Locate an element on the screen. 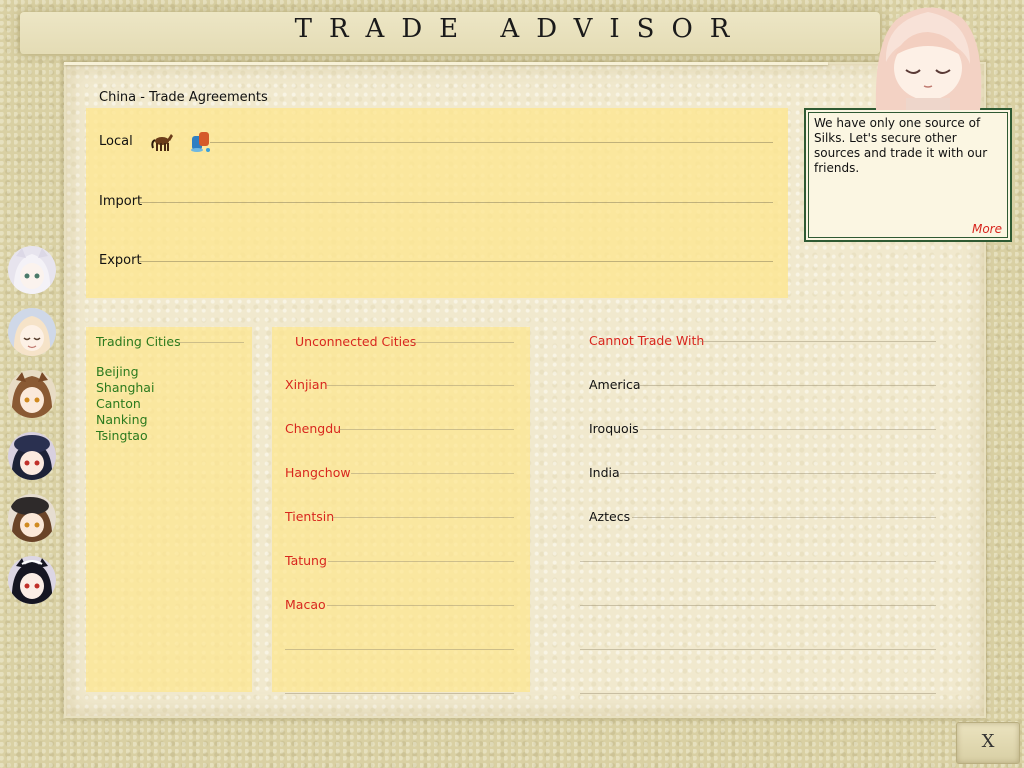 This screenshot has width=1024, height=768. cannot-trade-america: America is located at coordinates (615, 384).